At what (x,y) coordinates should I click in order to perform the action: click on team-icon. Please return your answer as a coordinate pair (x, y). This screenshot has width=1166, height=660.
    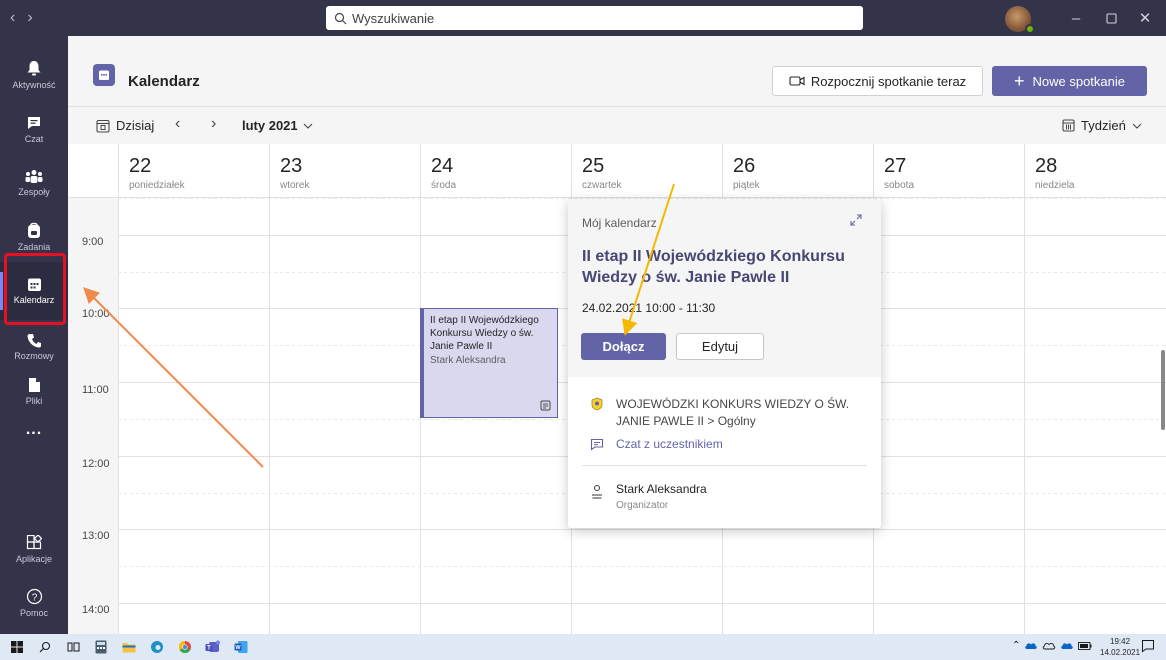
    Looking at the image, I should click on (597, 404).